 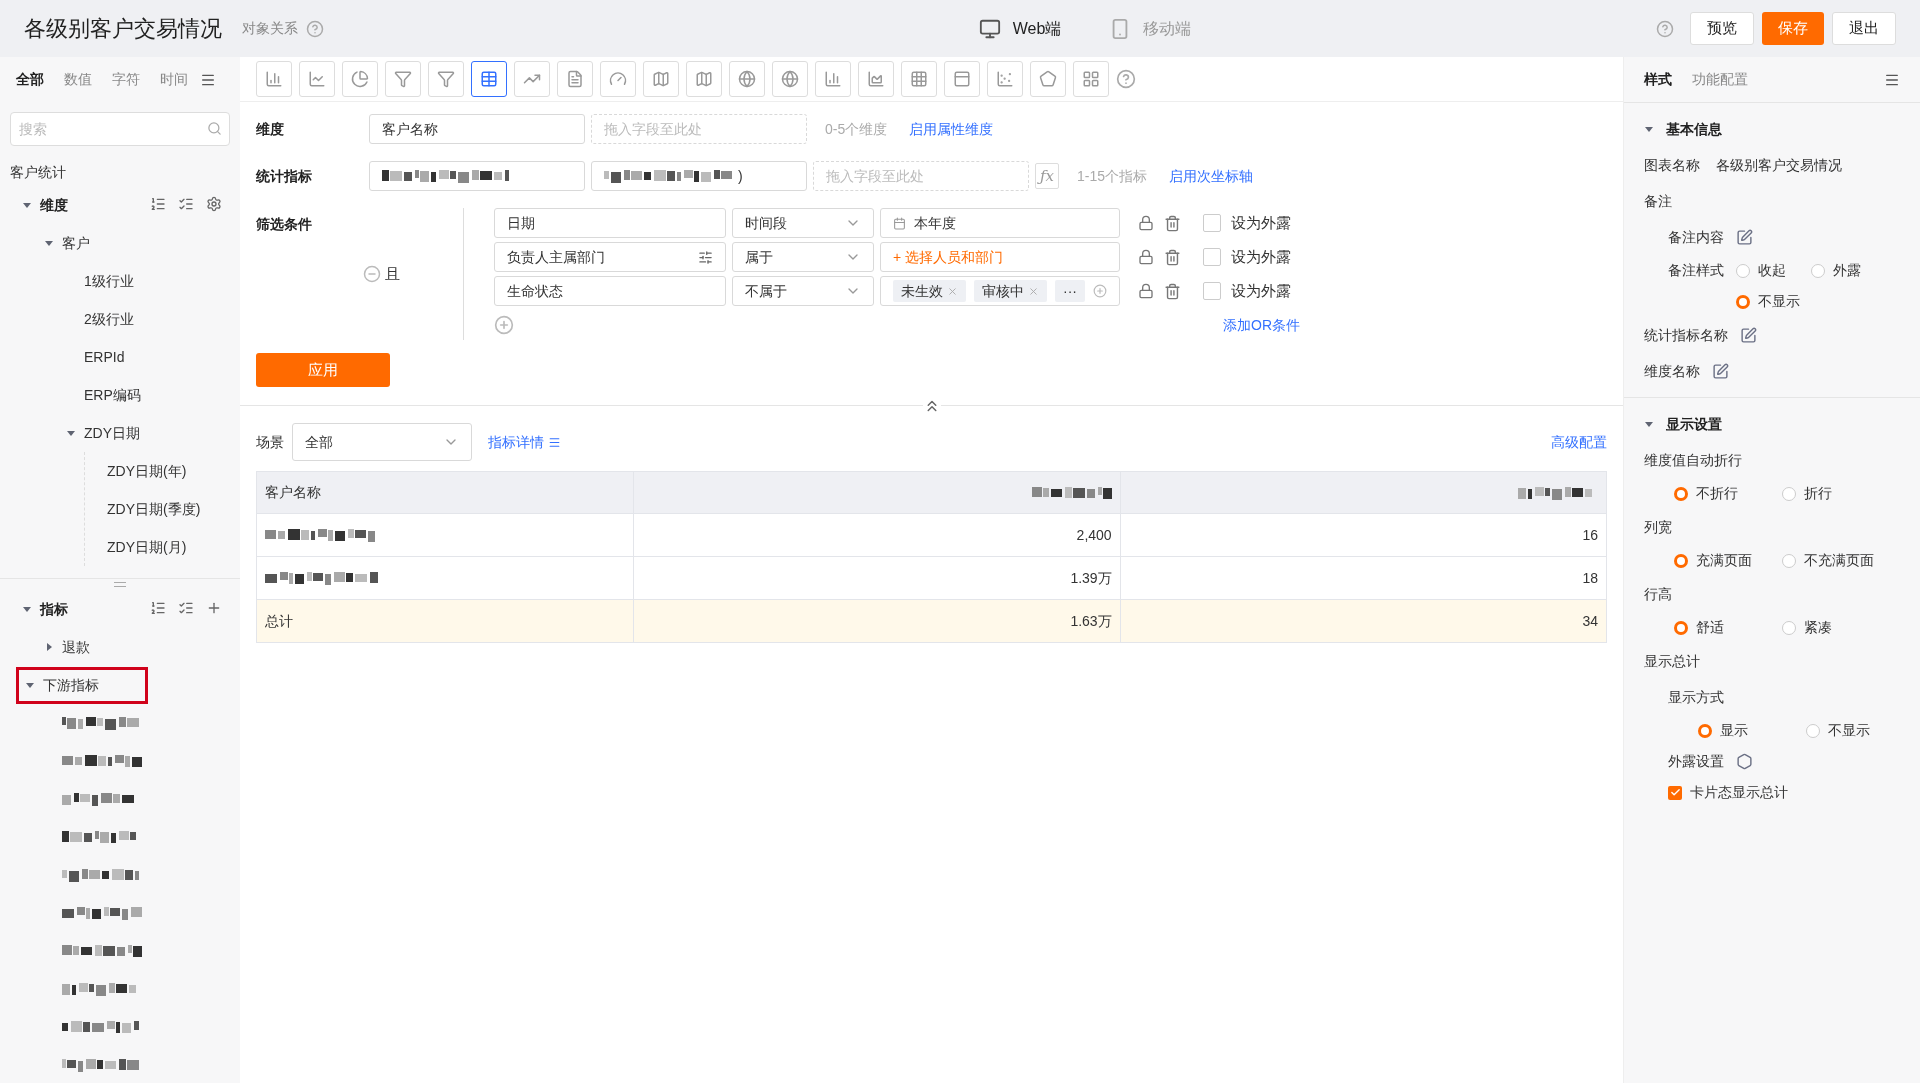 What do you see at coordinates (524, 442) in the screenshot?
I see `metric-details-link: 指标详情` at bounding box center [524, 442].